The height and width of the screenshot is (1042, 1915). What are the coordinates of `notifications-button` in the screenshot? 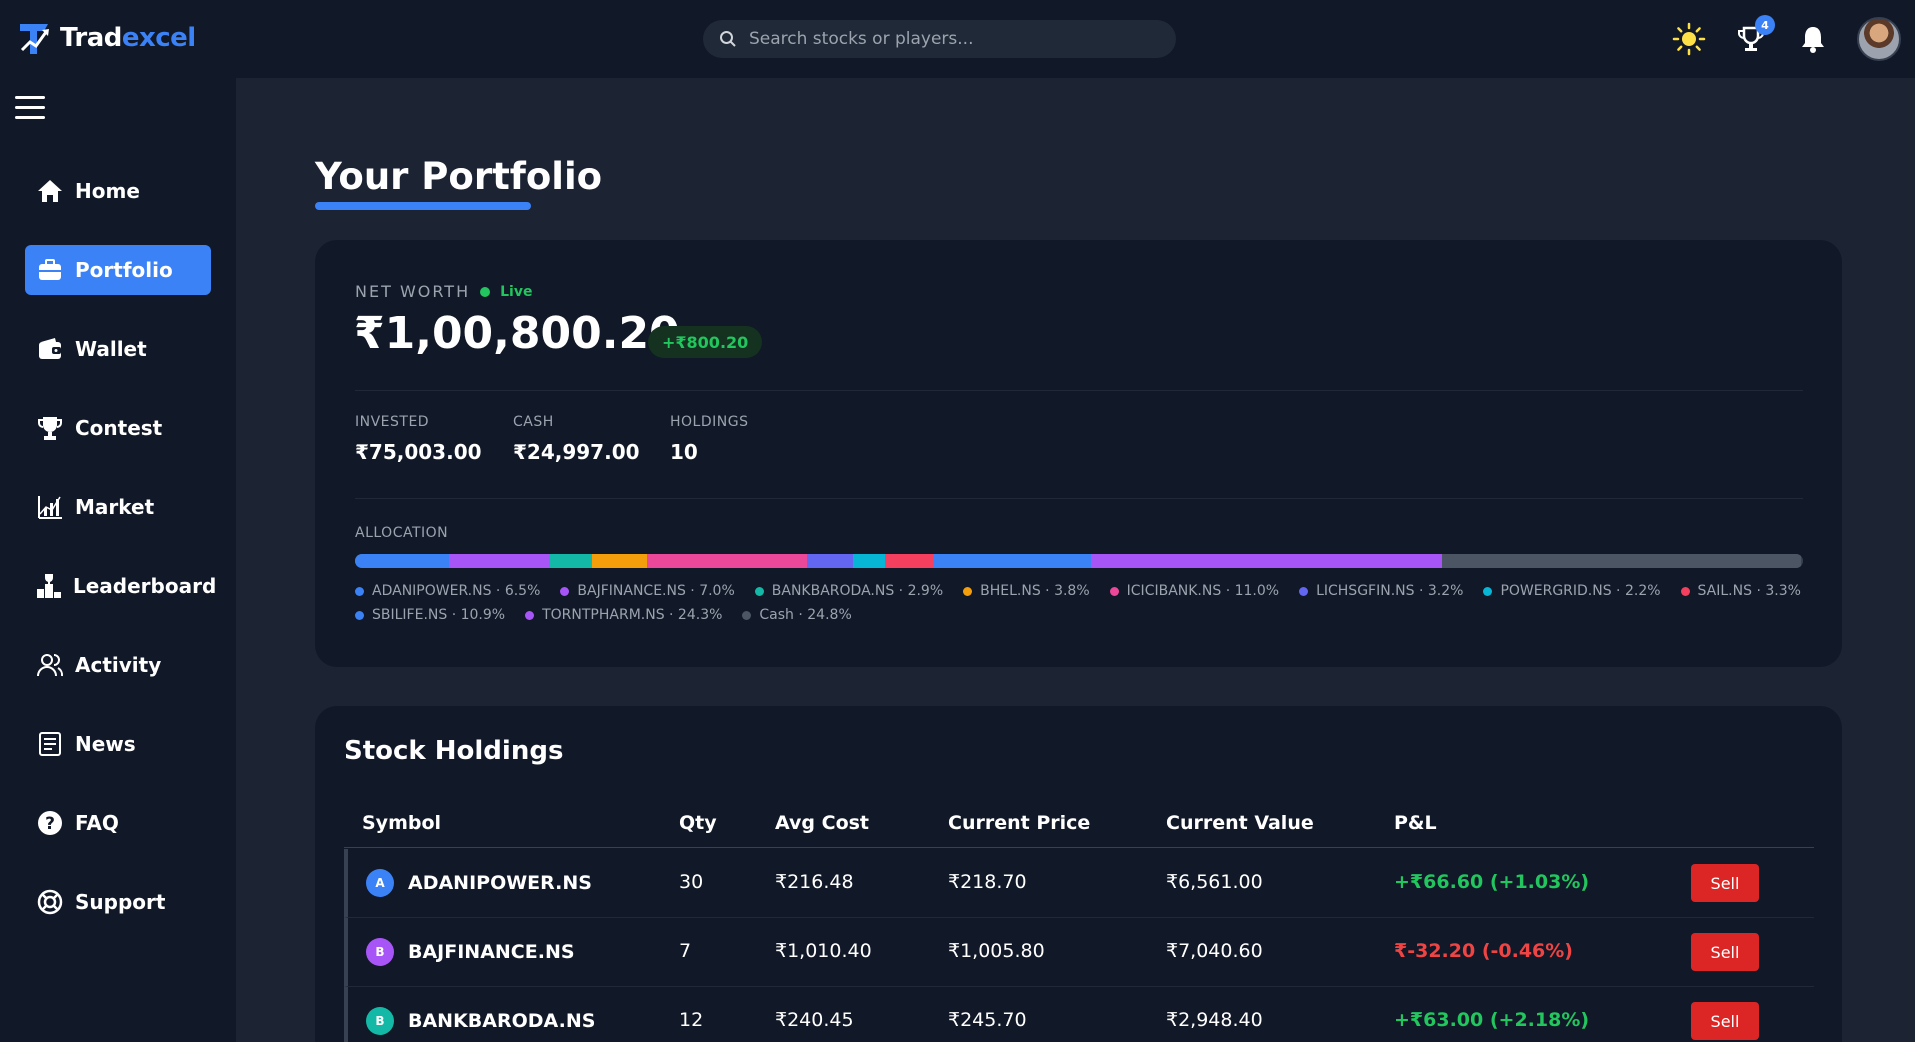 It's located at (1813, 39).